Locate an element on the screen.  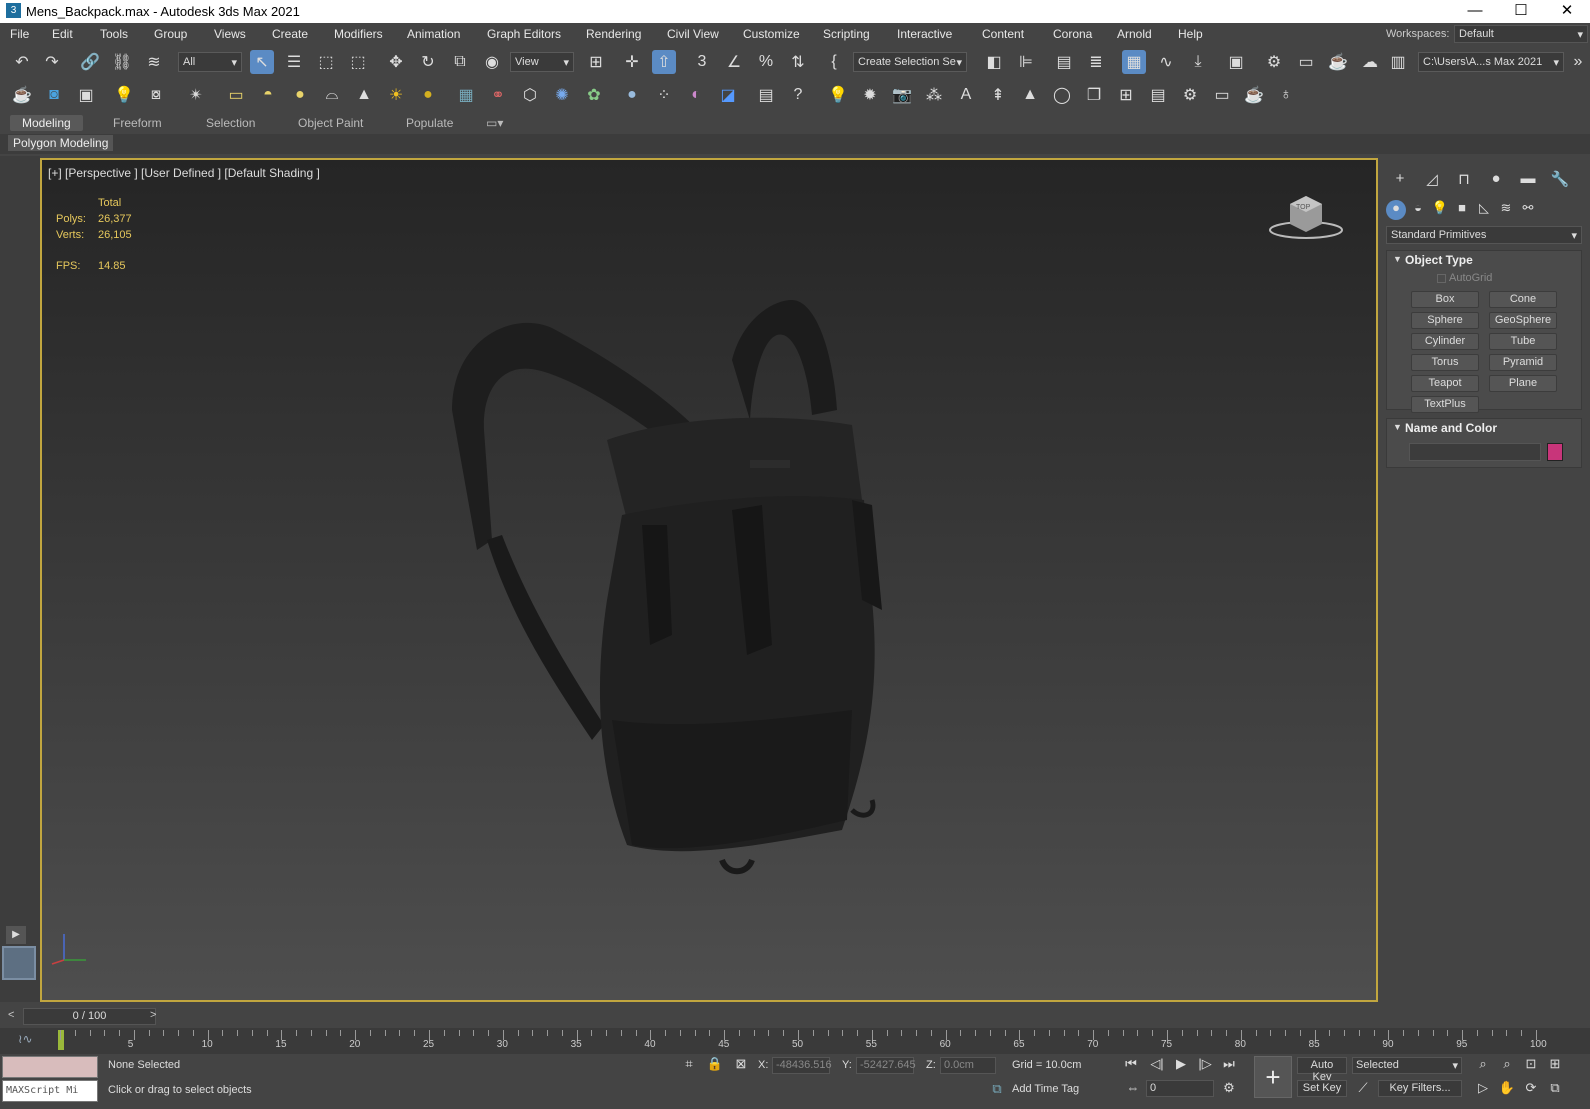
rendered-frame-window-icon: ▭ is located at coordinates (1306, 62).